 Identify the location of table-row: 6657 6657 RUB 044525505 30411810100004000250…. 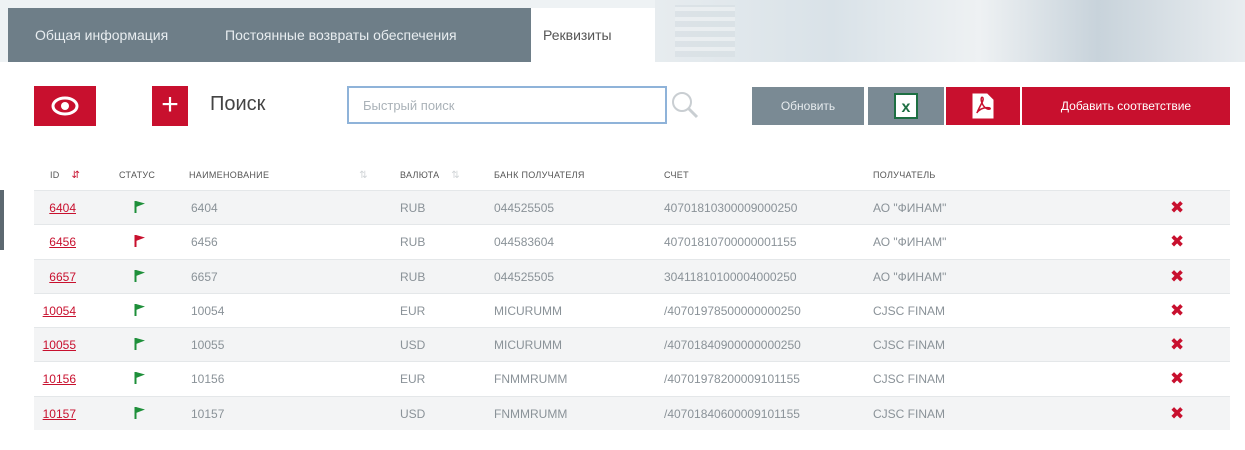
(632, 275).